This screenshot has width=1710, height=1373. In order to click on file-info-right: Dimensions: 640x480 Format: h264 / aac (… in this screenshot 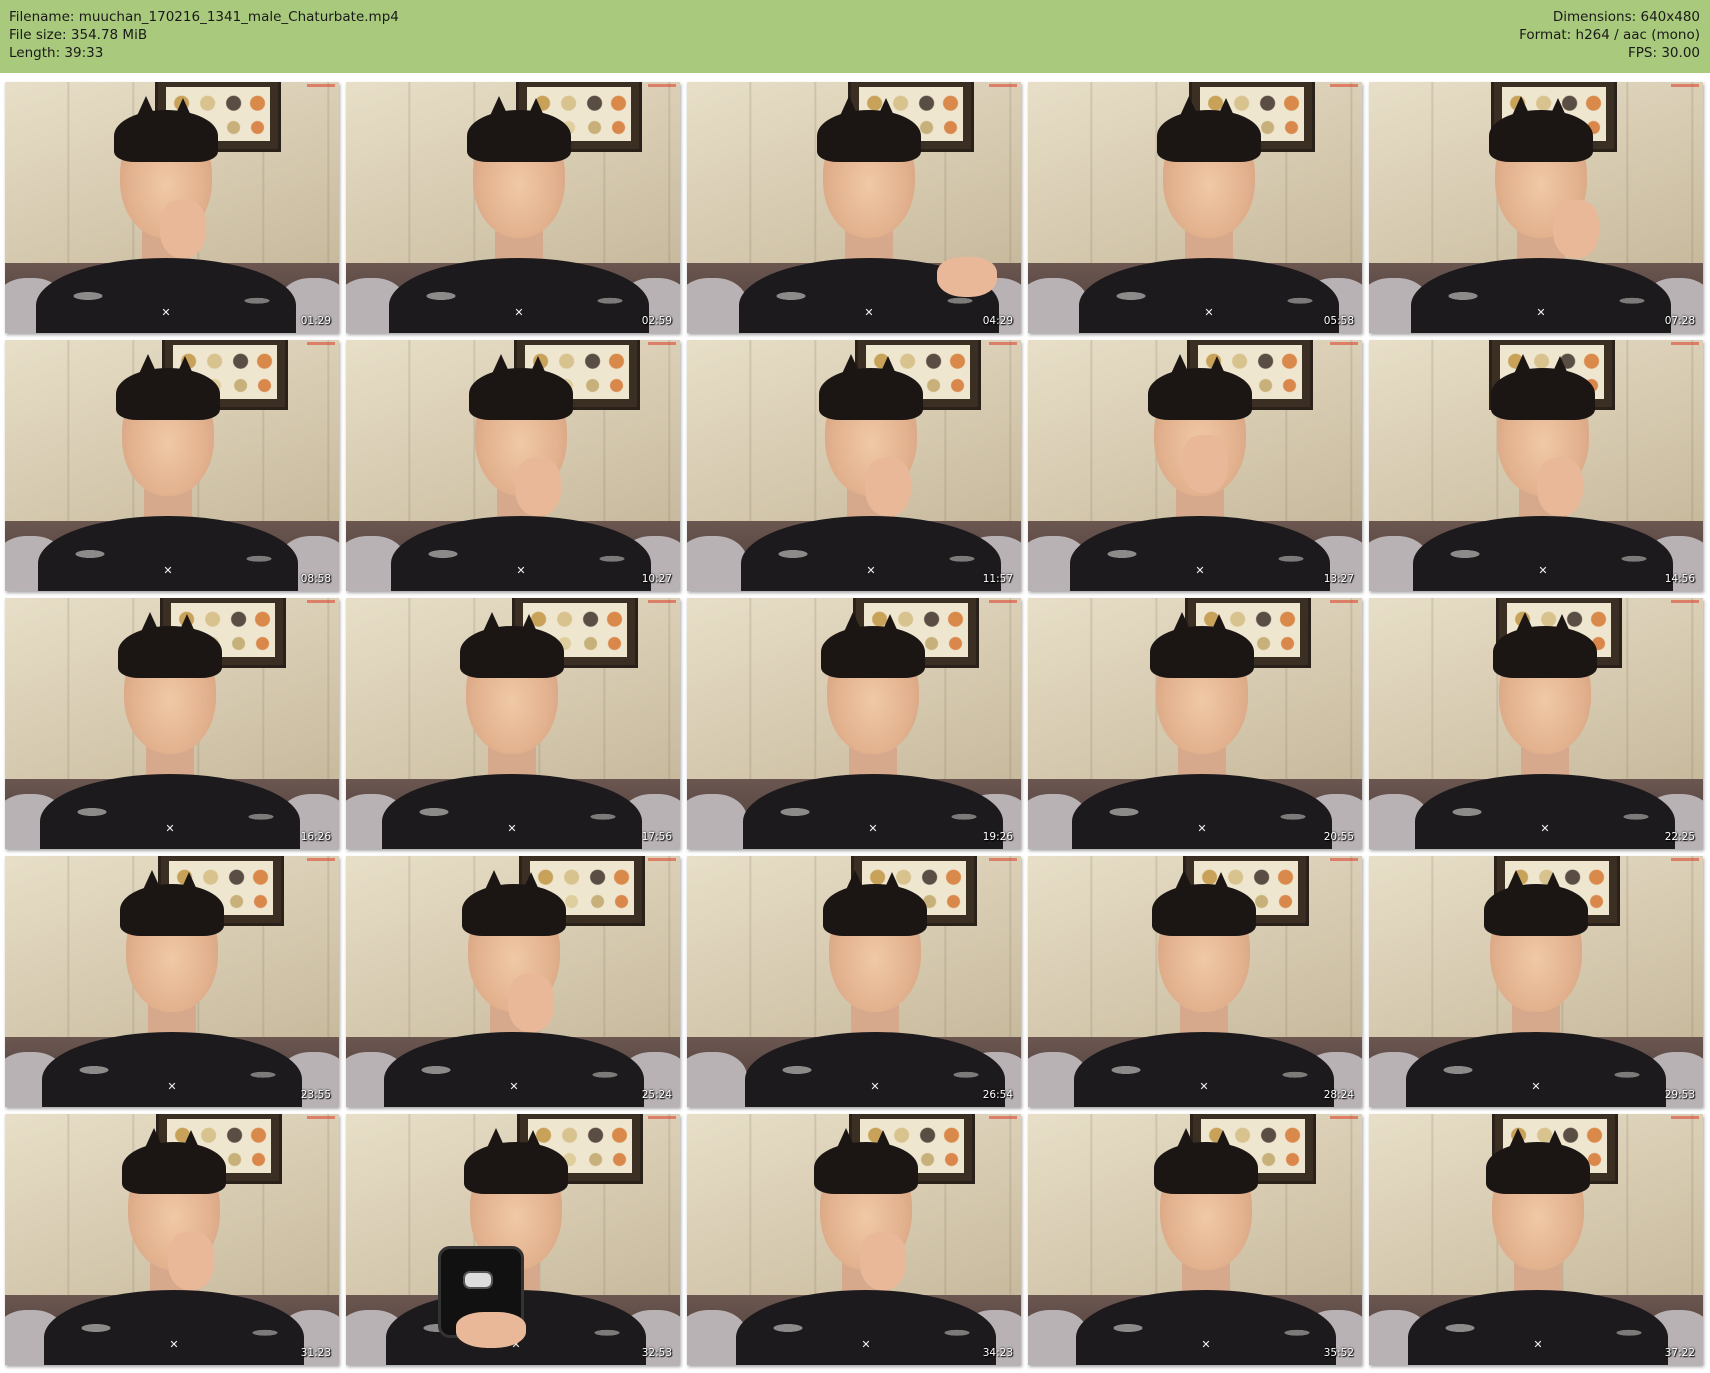, I will do `click(1609, 35)`.